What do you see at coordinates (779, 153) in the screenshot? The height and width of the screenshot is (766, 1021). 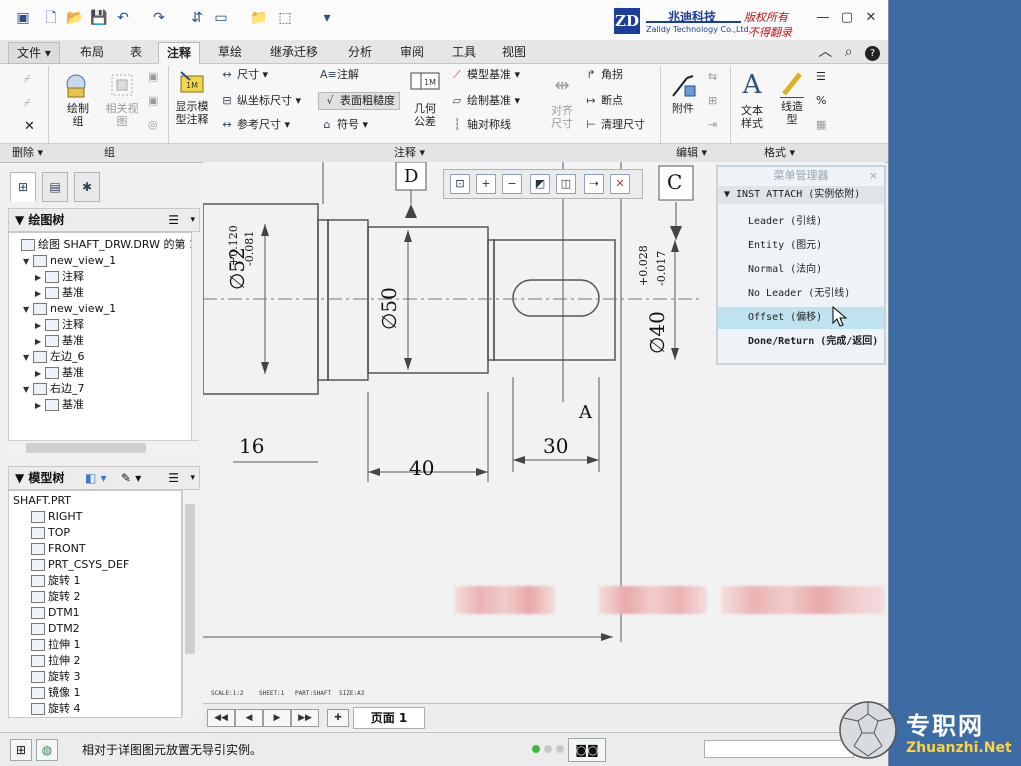 I see `group-format-label: 格式 ▾` at bounding box center [779, 153].